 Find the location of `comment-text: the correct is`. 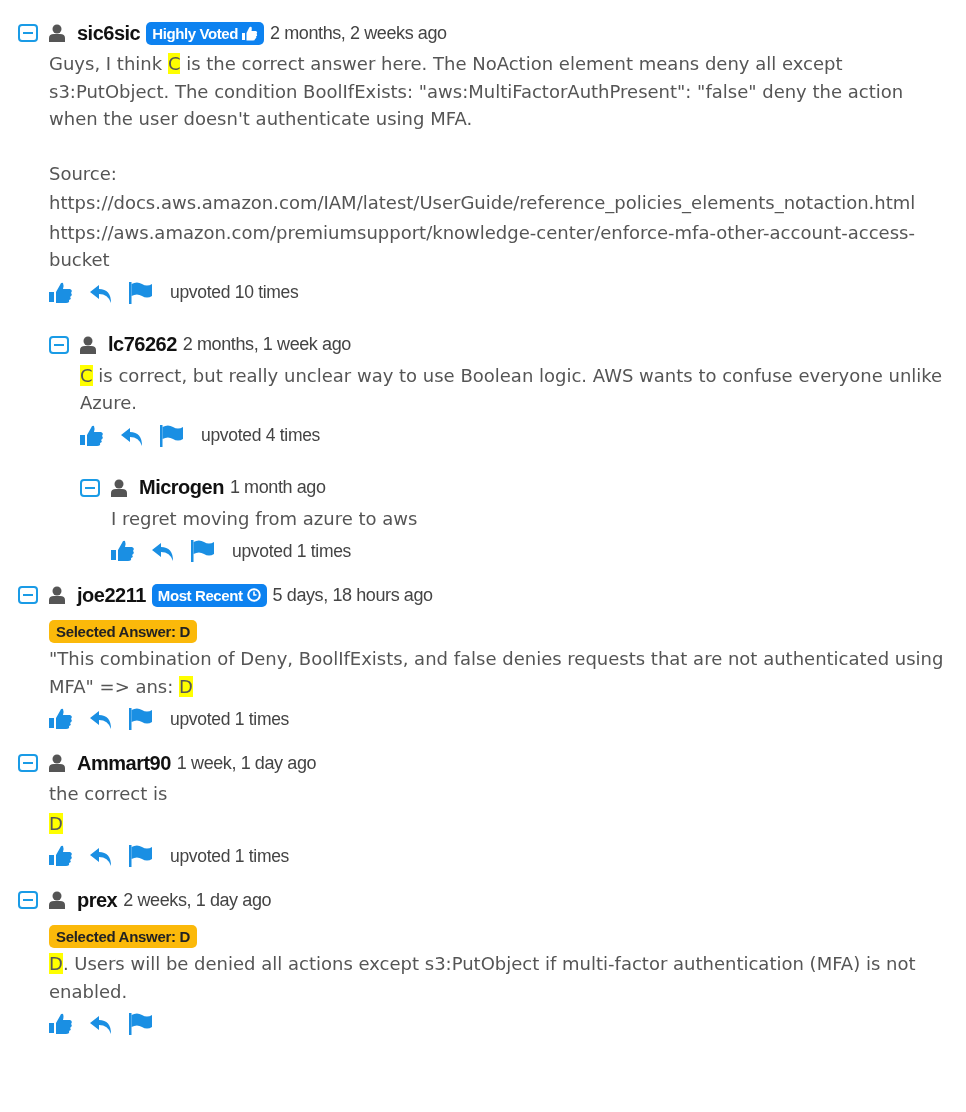

comment-text: the correct is is located at coordinates (109, 794).